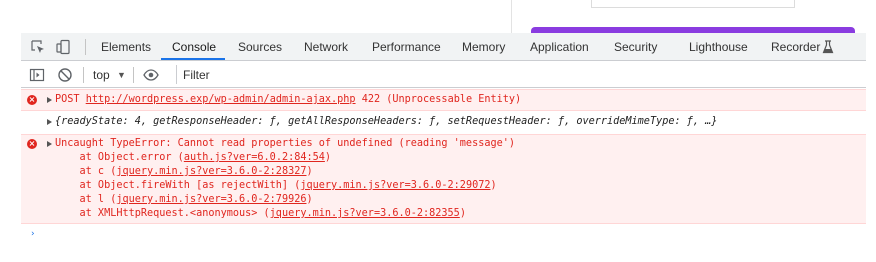 This screenshot has width=876, height=262. I want to click on filter-box, so click(521, 74).